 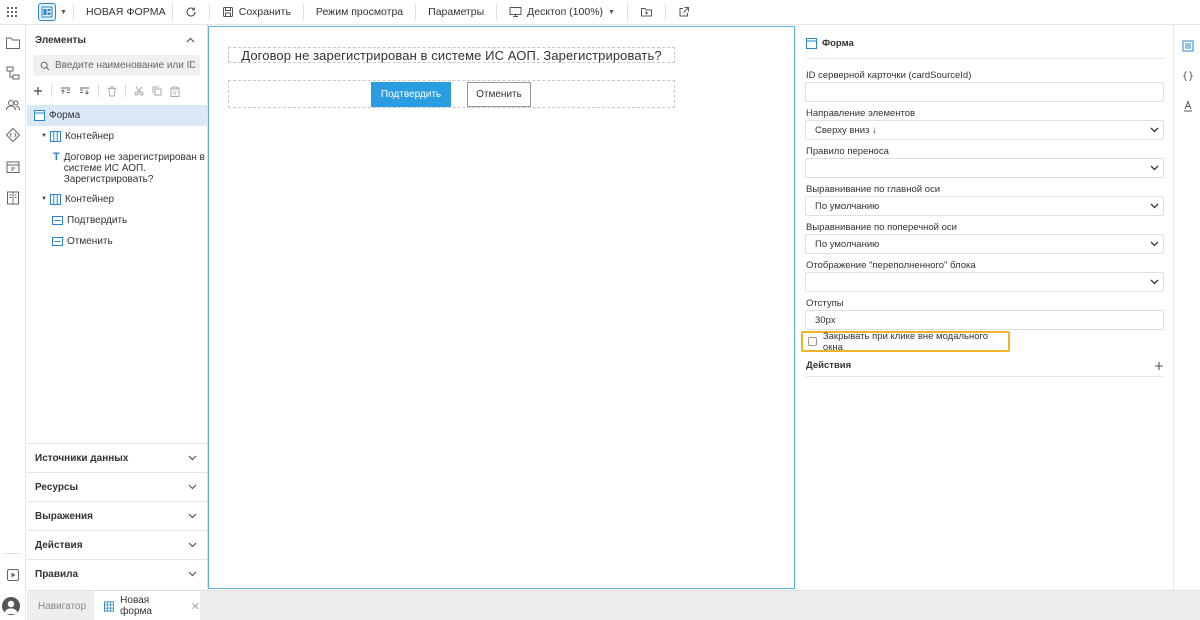 I want to click on confirm-button: Подтвердить, so click(x=411, y=94).